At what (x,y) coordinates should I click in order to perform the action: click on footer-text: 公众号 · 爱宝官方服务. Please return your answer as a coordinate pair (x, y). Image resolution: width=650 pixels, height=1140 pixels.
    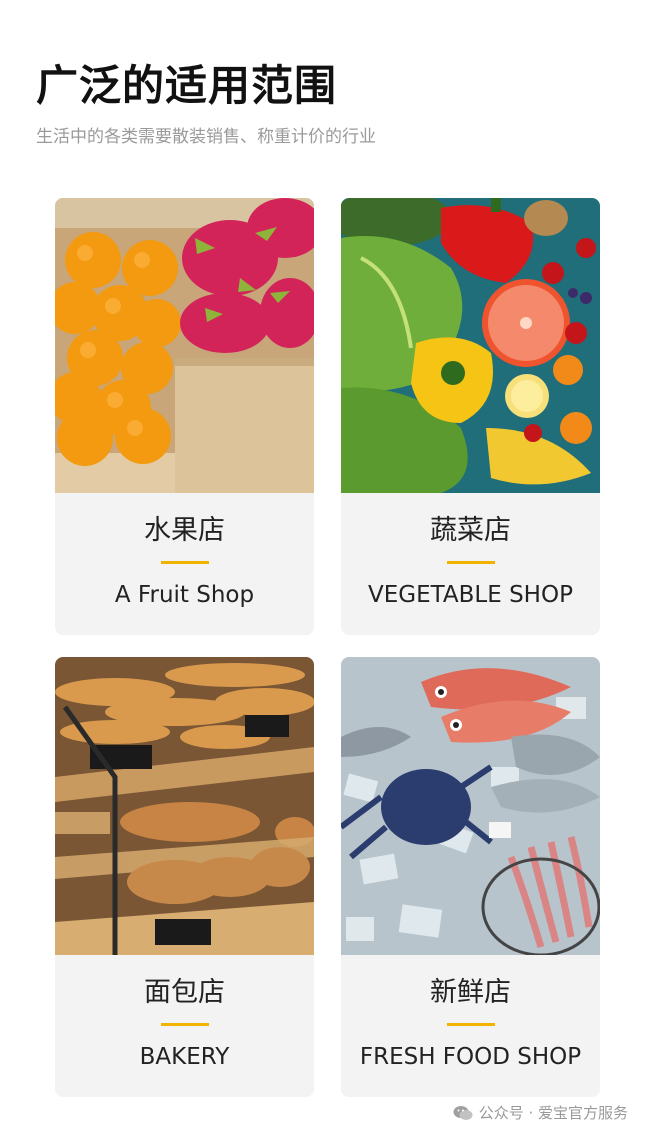
    Looking at the image, I should click on (553, 1113).